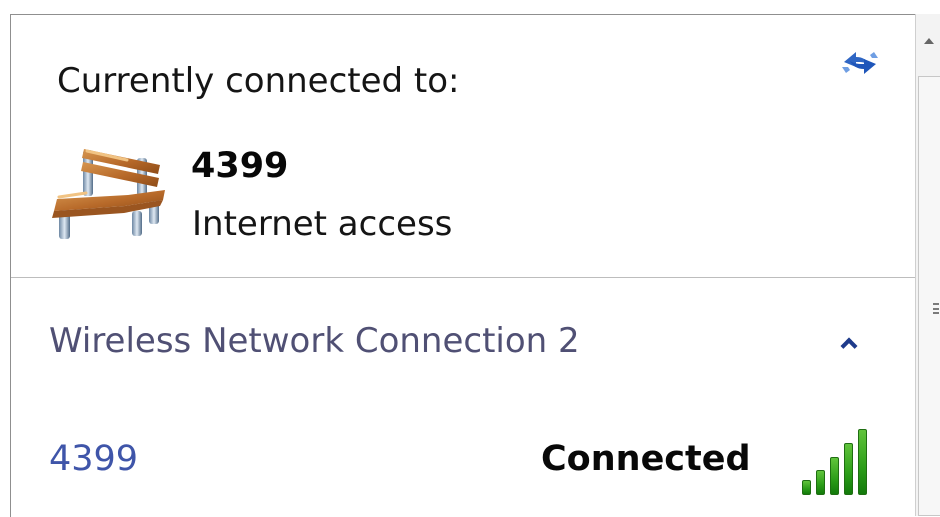 This screenshot has width=940, height=517. What do you see at coordinates (322, 224) in the screenshot?
I see `current-network-access: Internet access` at bounding box center [322, 224].